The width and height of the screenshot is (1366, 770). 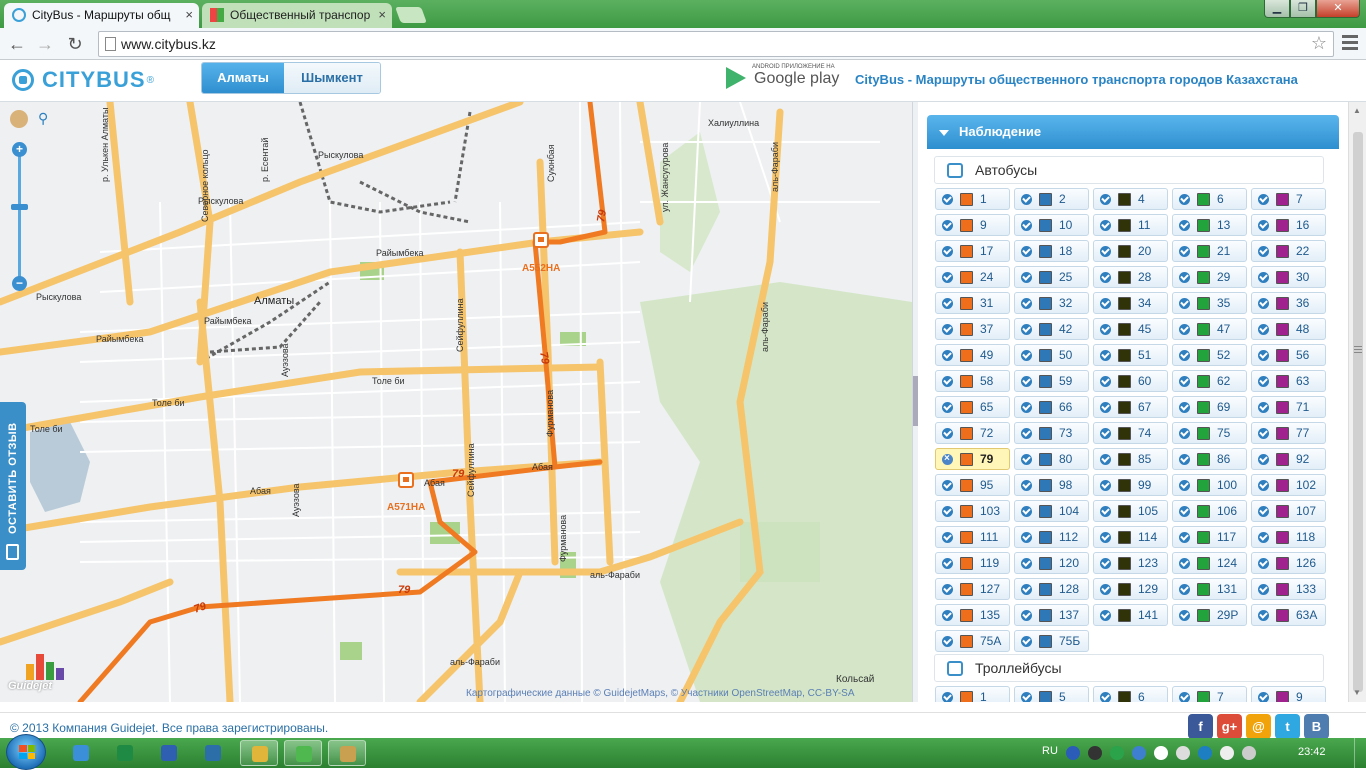 What do you see at coordinates (1209, 589) in the screenshot?
I see `route-button-bus-131: 131` at bounding box center [1209, 589].